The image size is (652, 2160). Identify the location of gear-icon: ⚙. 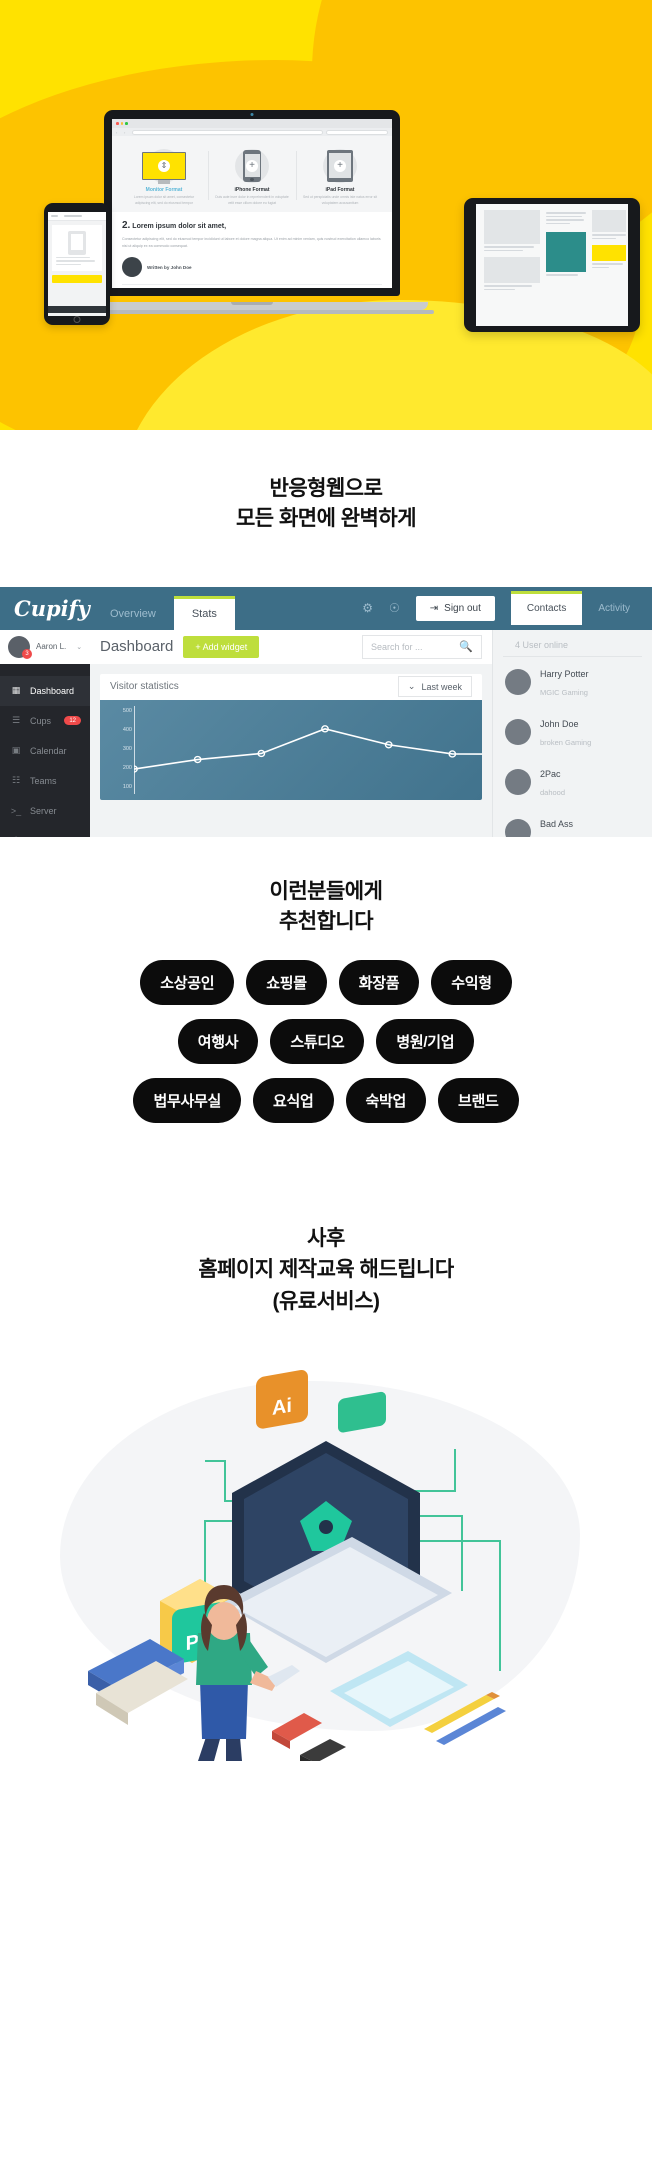
(367, 608).